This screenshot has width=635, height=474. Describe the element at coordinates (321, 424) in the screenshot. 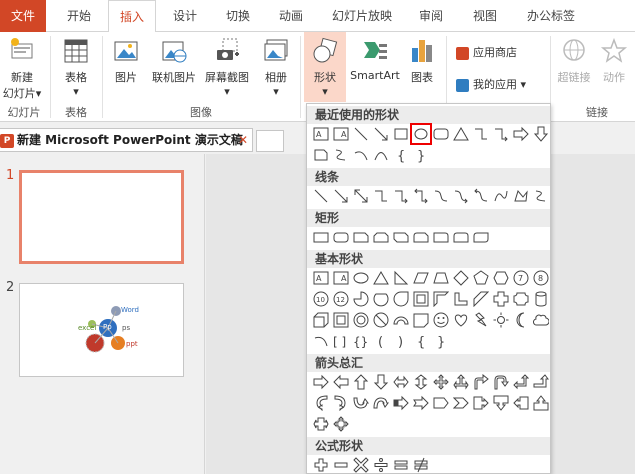

I see `left-right-arrow-callout-icon` at that location.